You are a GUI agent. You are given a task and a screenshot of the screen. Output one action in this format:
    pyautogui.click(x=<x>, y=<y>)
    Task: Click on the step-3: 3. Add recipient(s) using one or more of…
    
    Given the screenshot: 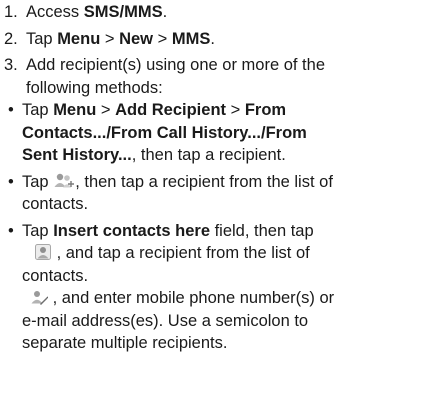 What is the action you would take?
    pyautogui.click(x=219, y=65)
    